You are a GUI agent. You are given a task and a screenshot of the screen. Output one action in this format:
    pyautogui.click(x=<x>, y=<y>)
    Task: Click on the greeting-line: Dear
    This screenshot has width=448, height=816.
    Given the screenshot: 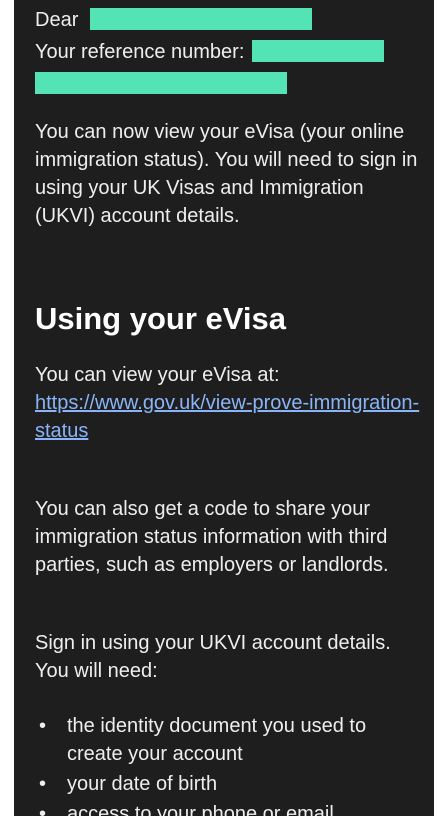 What is the action you would take?
    pyautogui.click(x=174, y=20)
    